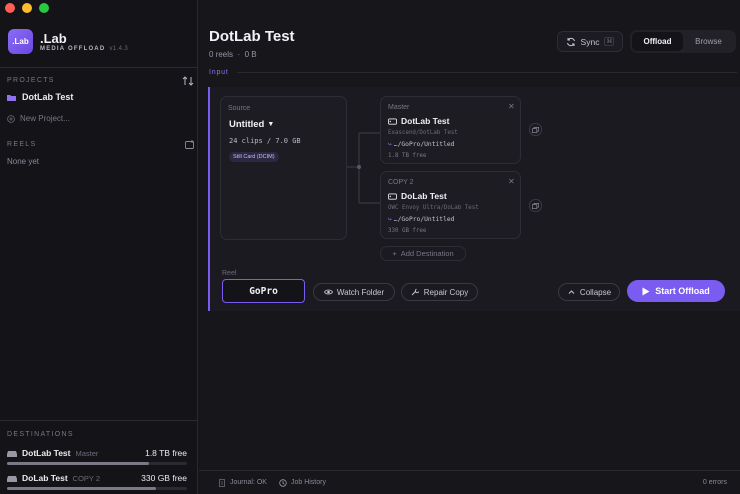 This screenshot has height=494, width=740. Describe the element at coordinates (10, 8) in the screenshot. I see `close-window-button` at that location.